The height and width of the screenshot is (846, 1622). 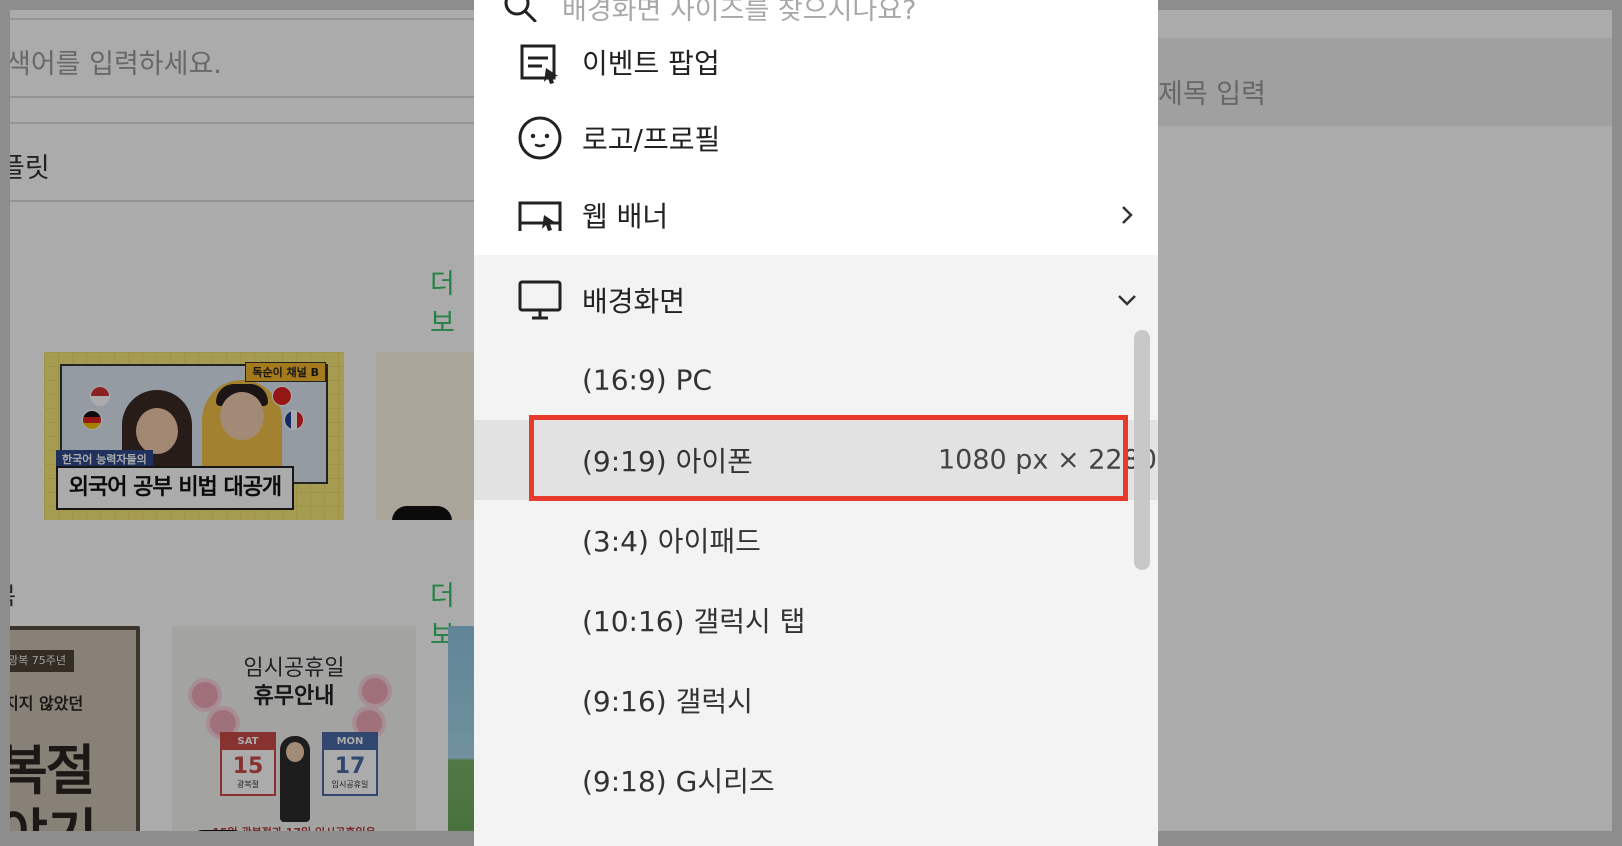 I want to click on category-label: 로고/프로필, so click(x=651, y=139).